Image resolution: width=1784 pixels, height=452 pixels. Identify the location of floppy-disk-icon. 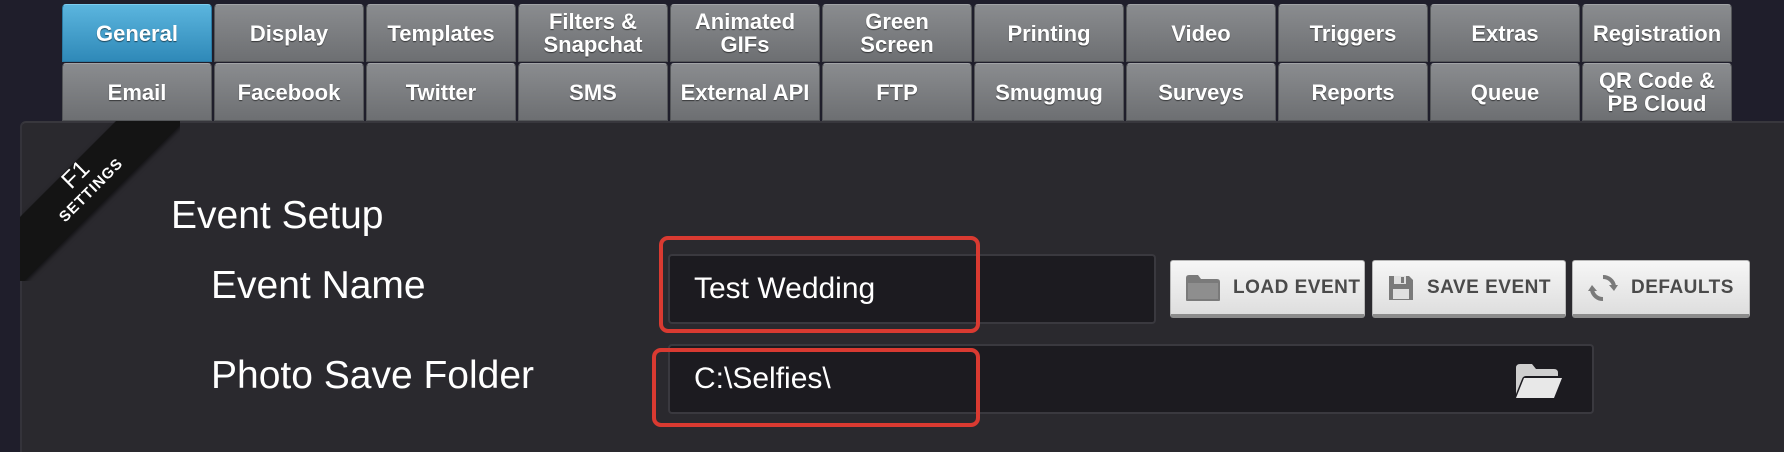
(1401, 287).